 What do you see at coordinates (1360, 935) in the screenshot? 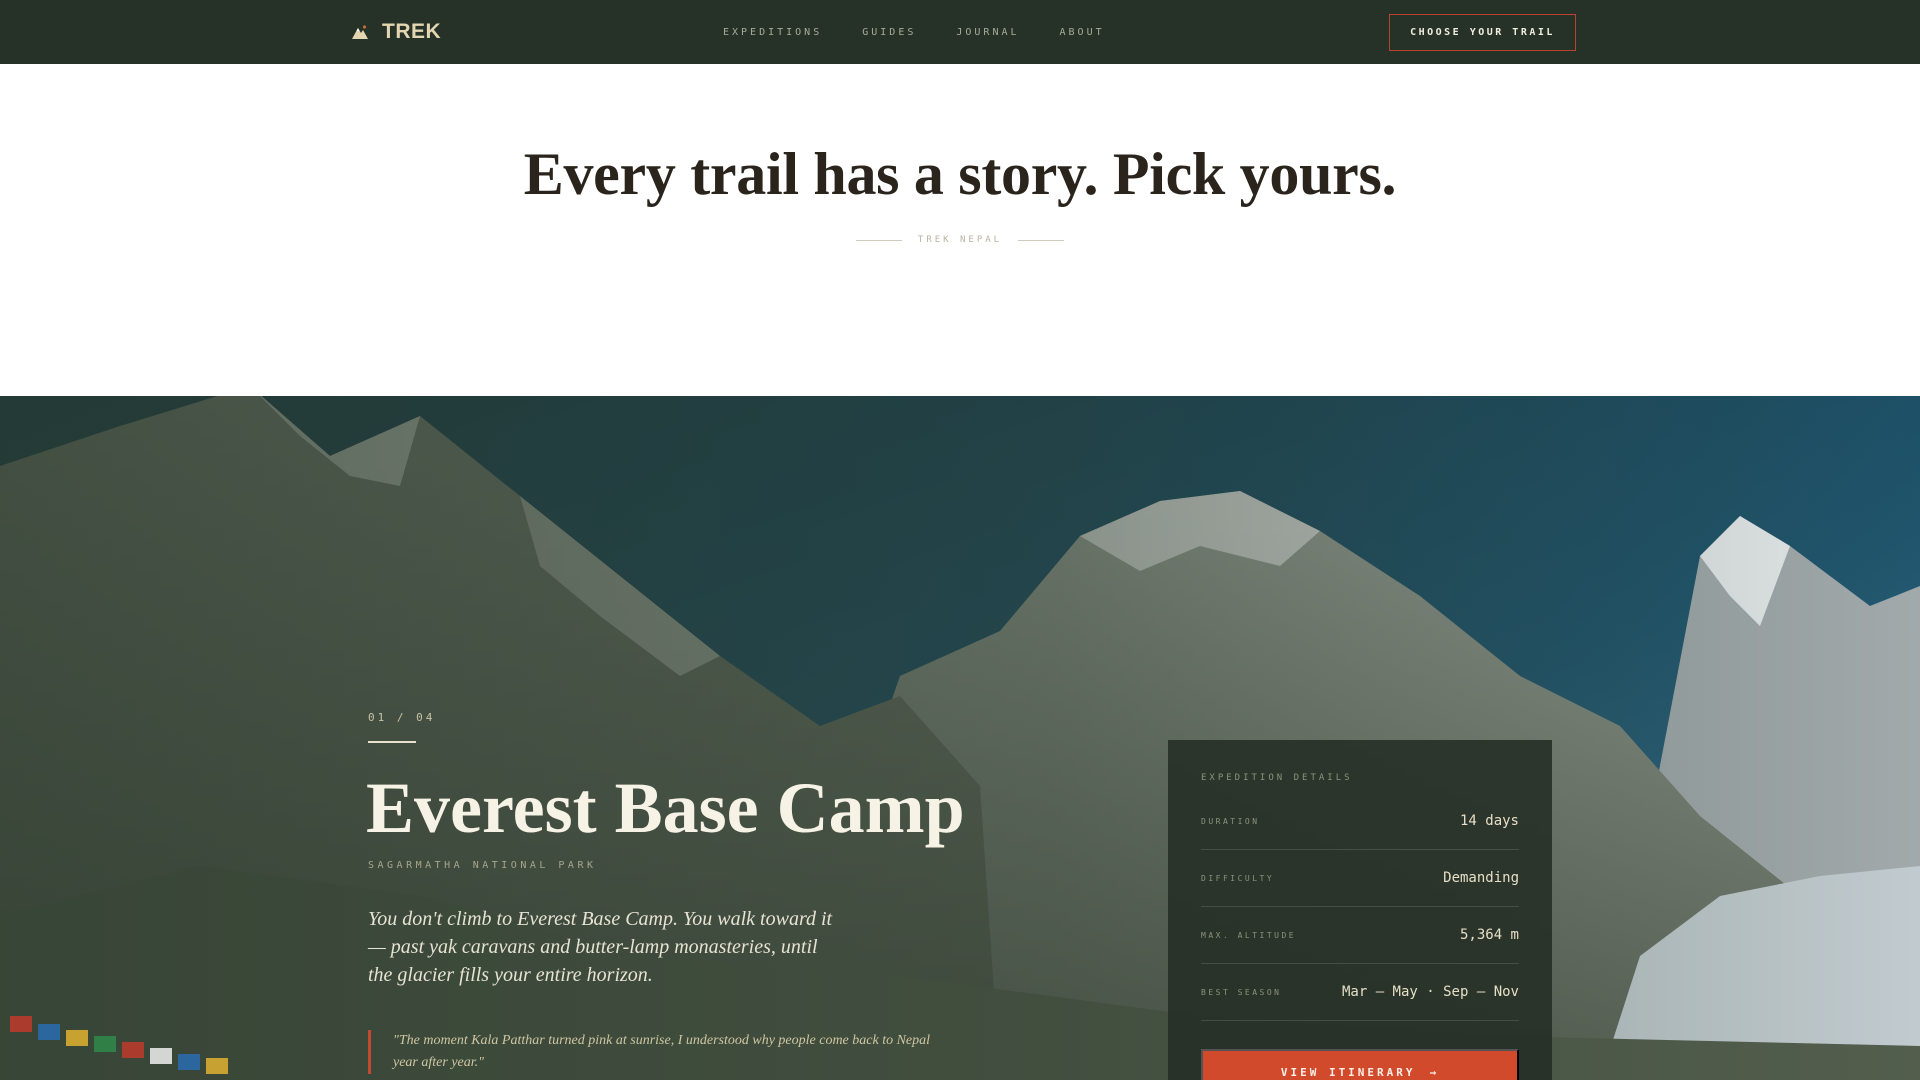
I see `detail-row-altitude: MAX. ALTITUDE 5,364 m` at bounding box center [1360, 935].